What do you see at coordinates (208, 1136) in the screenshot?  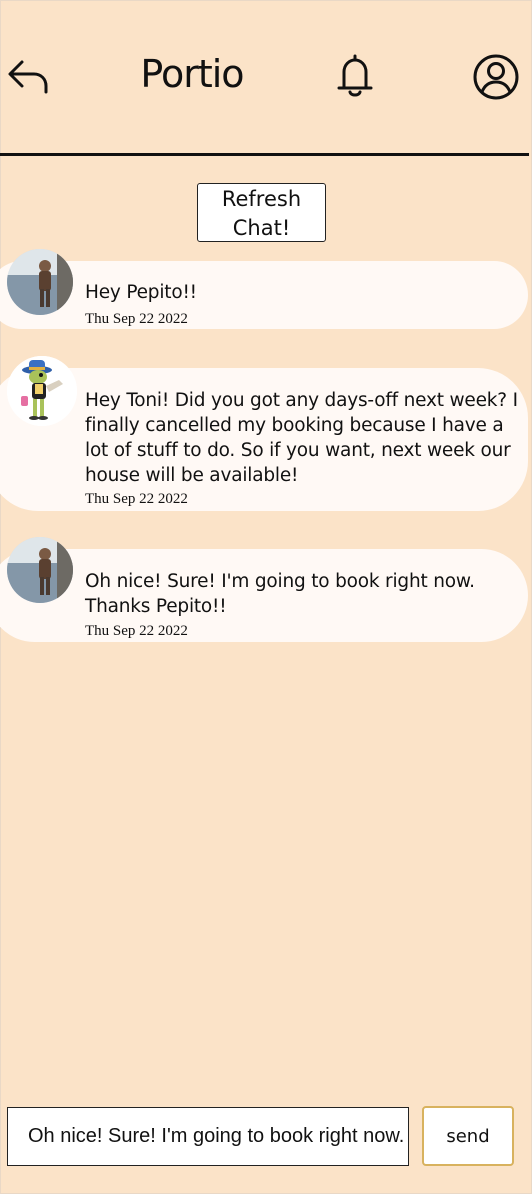 I see `message-input` at bounding box center [208, 1136].